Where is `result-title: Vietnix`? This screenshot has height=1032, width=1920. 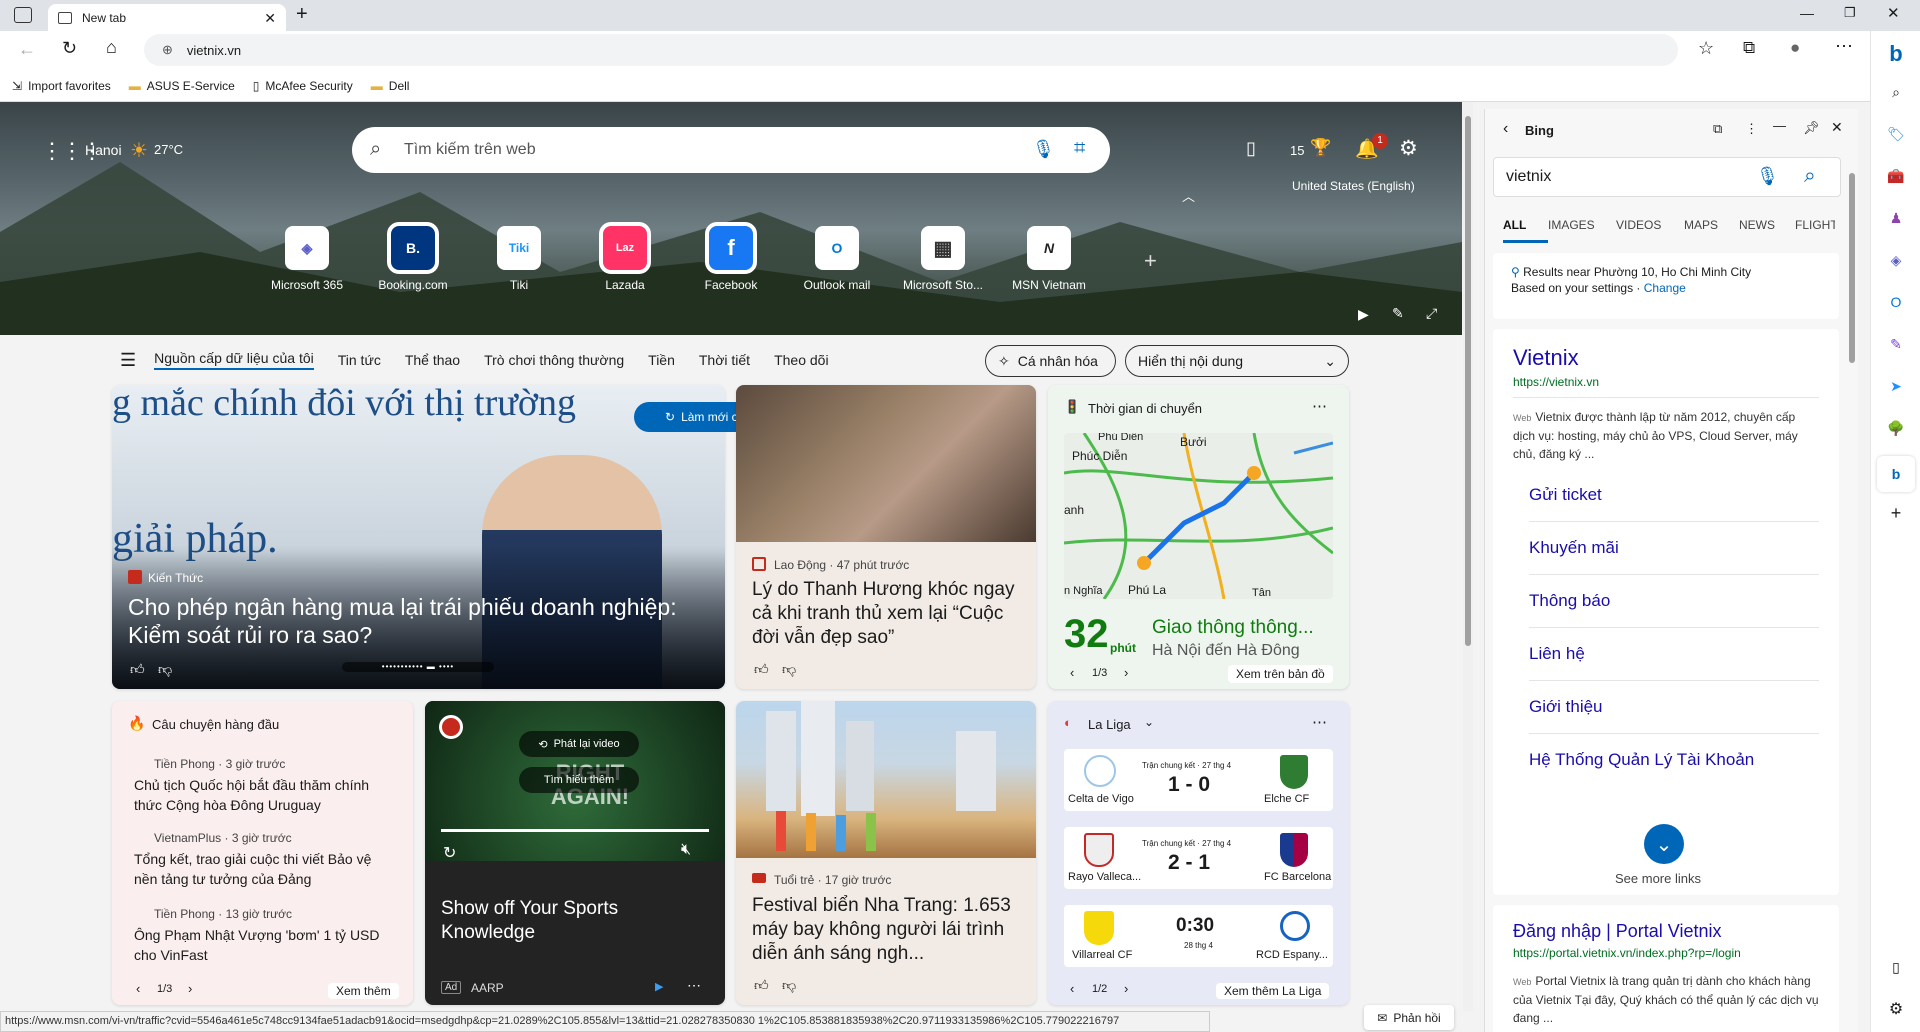
result-title: Vietnix is located at coordinates (1666, 358).